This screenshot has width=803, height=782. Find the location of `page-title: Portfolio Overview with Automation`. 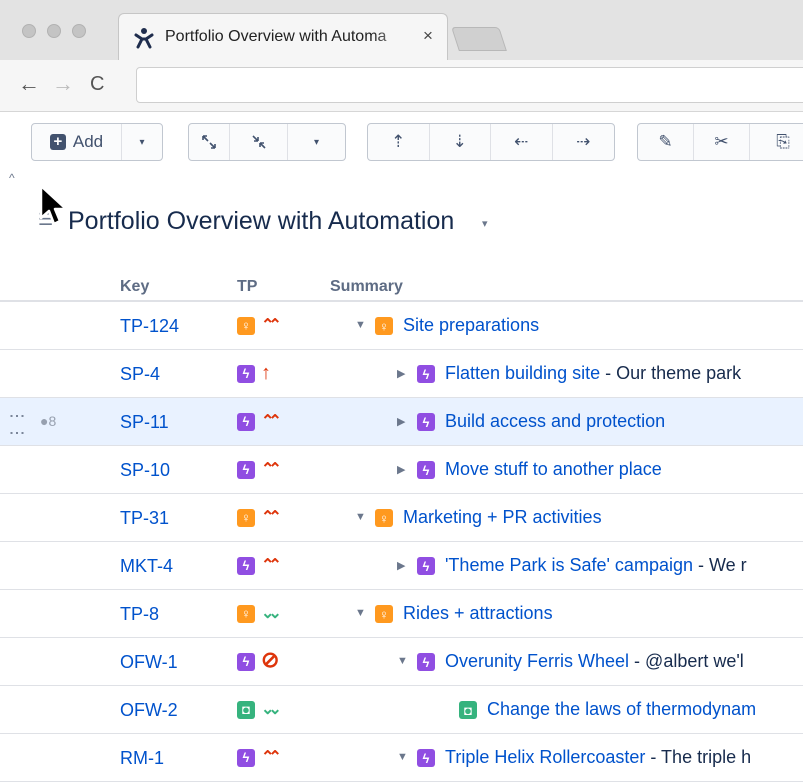

page-title: Portfolio Overview with Automation is located at coordinates (261, 221).